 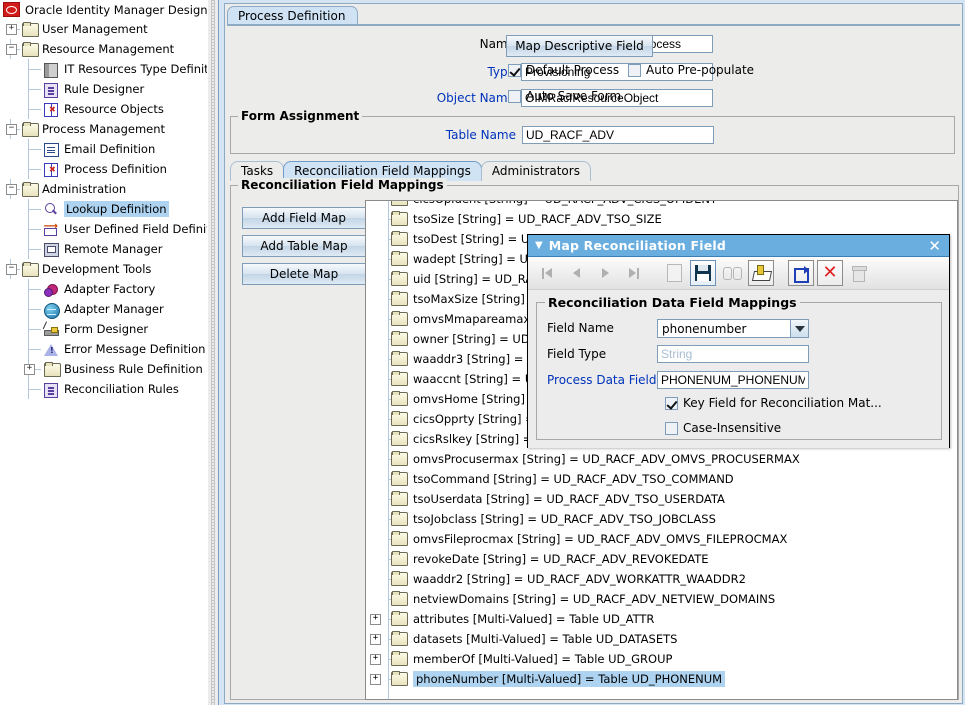 I want to click on app-title-row: Oracle Identity Manager Design Co, so click(x=103, y=9).